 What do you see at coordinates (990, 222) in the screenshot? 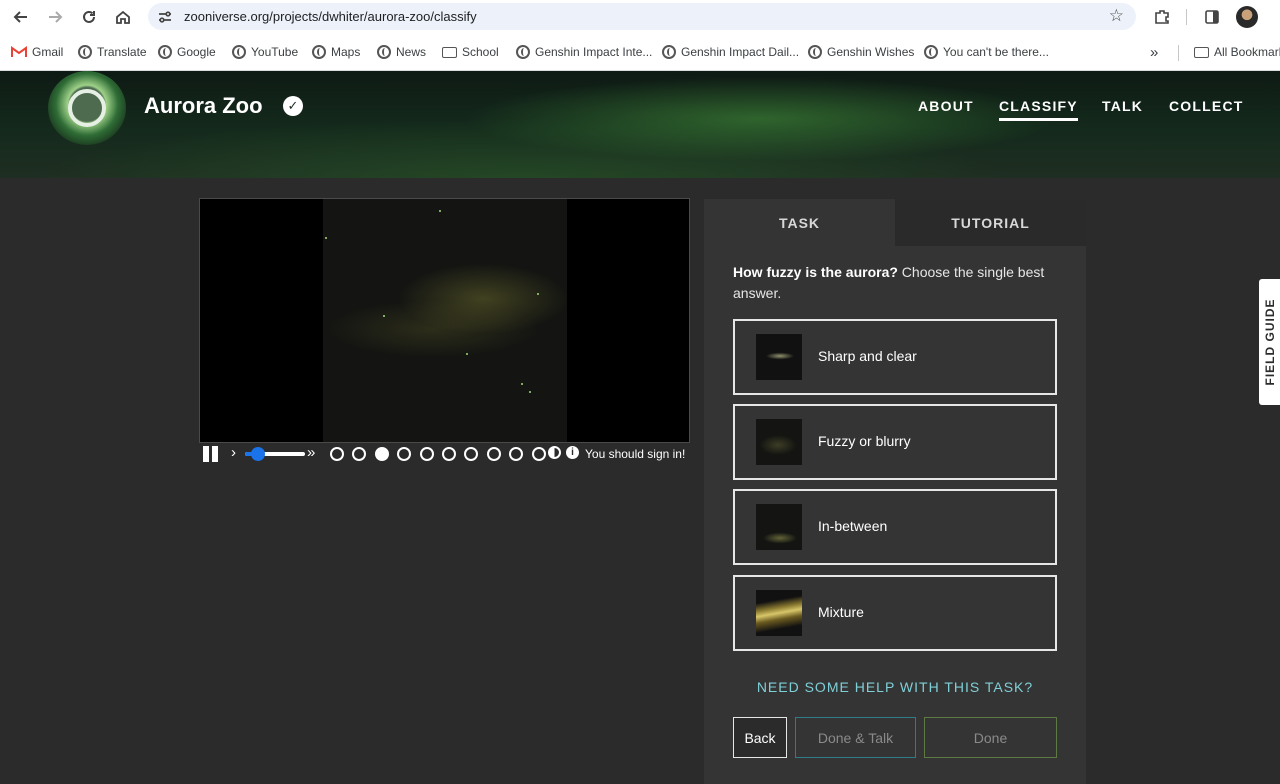
I see `tab-tutorial: TUTORIAL` at bounding box center [990, 222].